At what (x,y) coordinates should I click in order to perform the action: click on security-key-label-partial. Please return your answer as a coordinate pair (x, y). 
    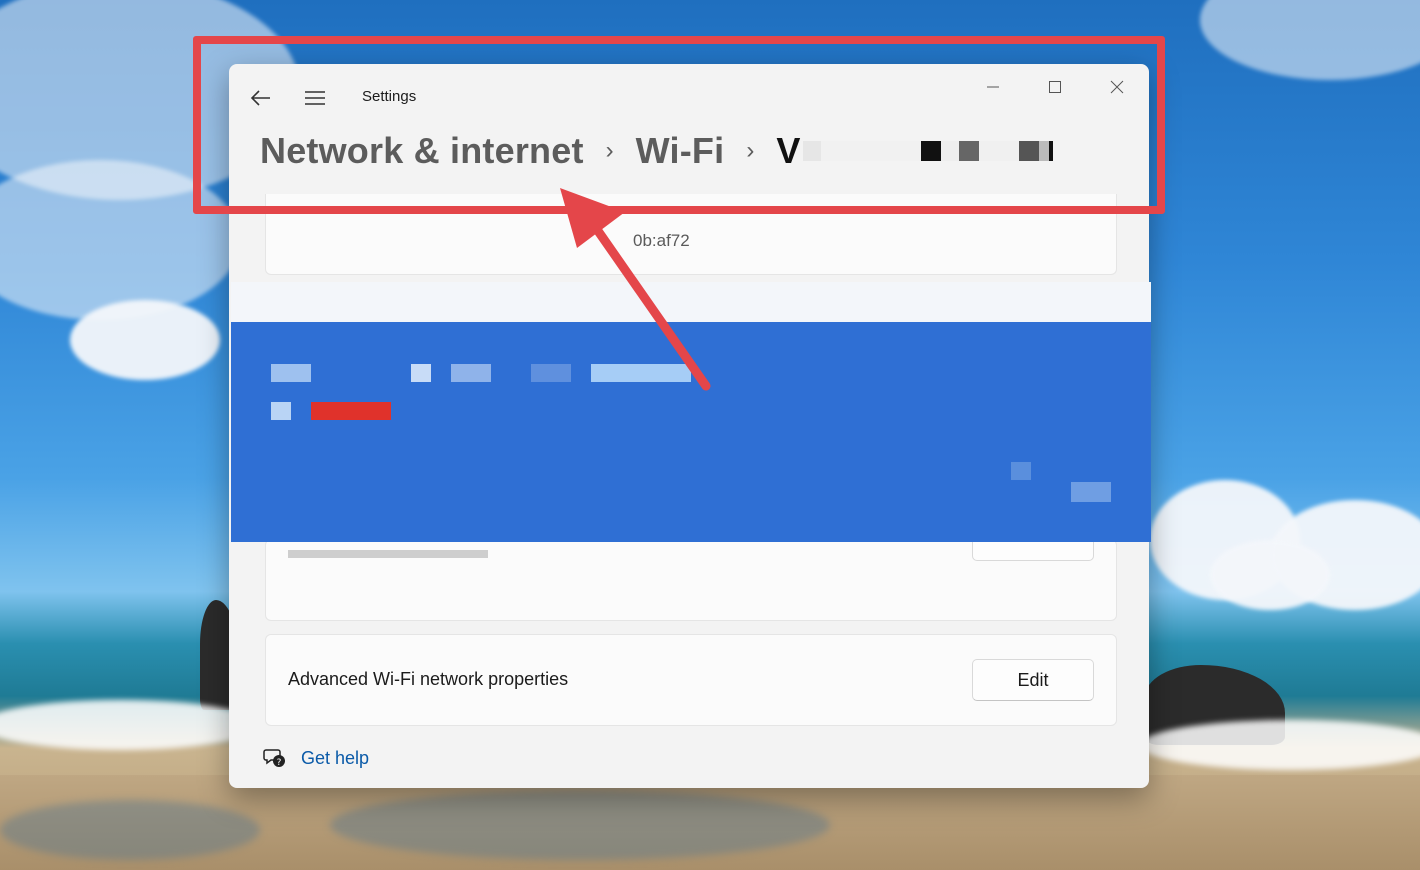
    Looking at the image, I should click on (388, 554).